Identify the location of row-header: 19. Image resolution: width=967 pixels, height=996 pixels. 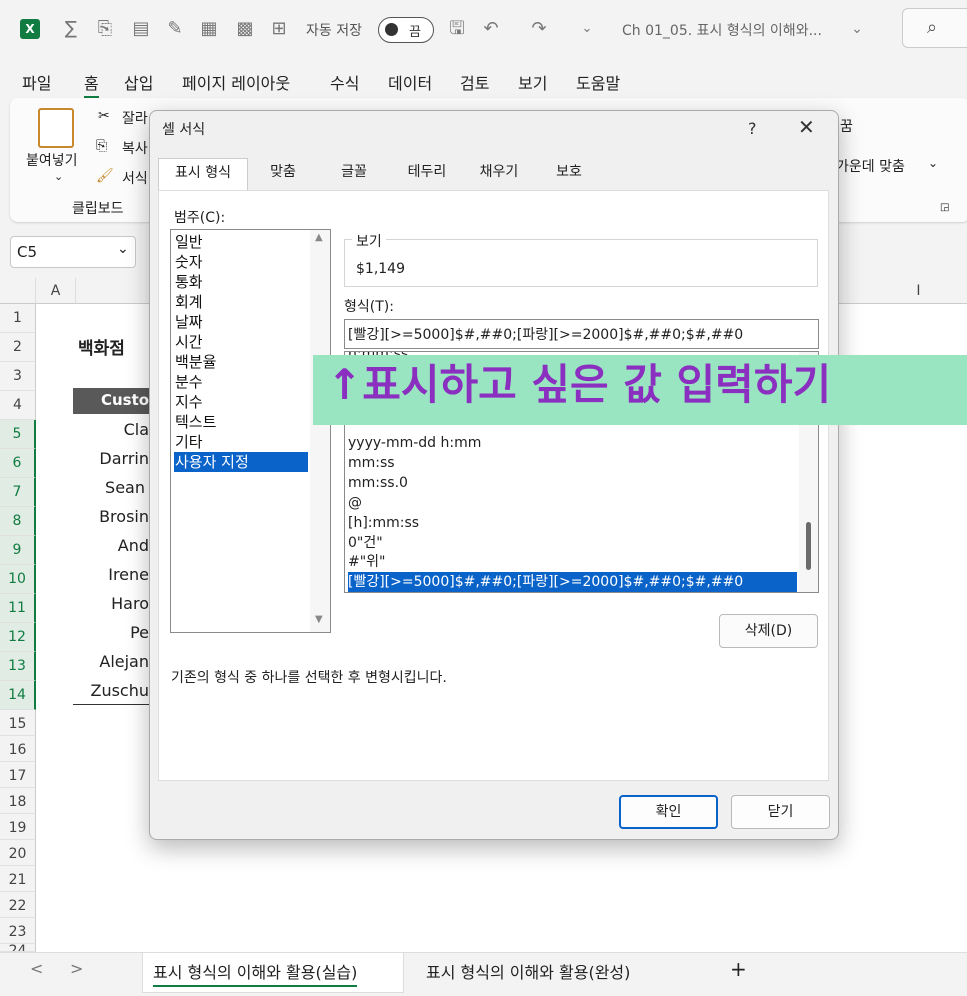
(18, 827).